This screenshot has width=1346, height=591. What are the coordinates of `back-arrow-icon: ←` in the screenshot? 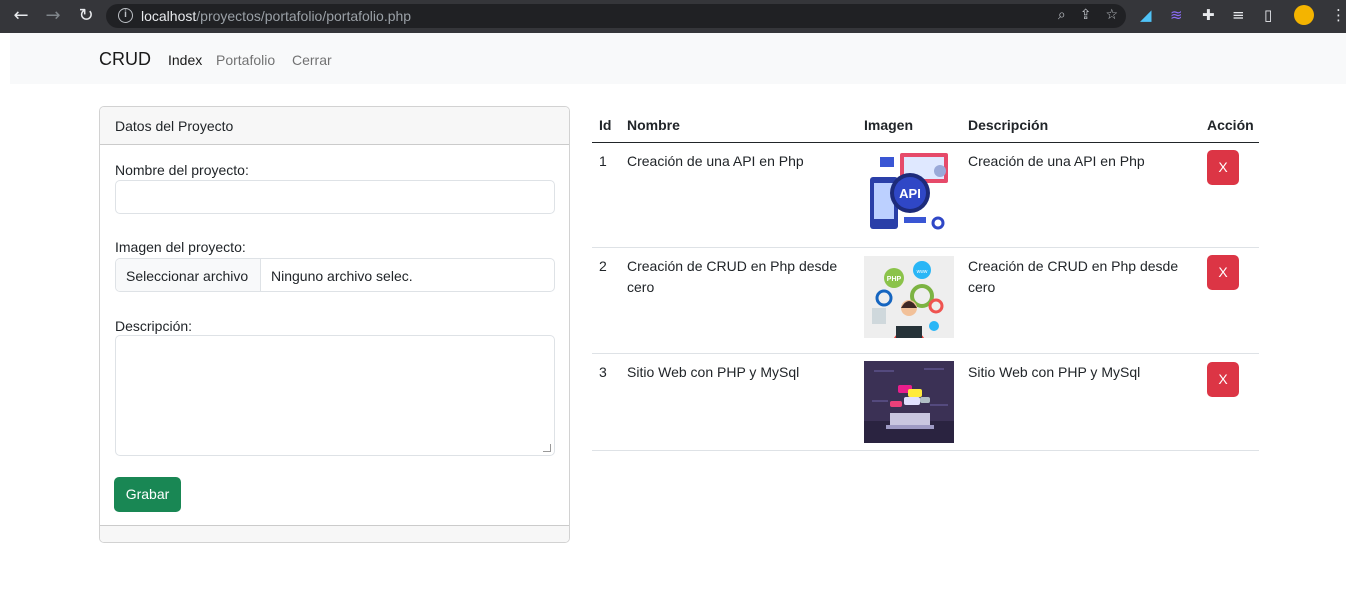 It's located at (21, 16).